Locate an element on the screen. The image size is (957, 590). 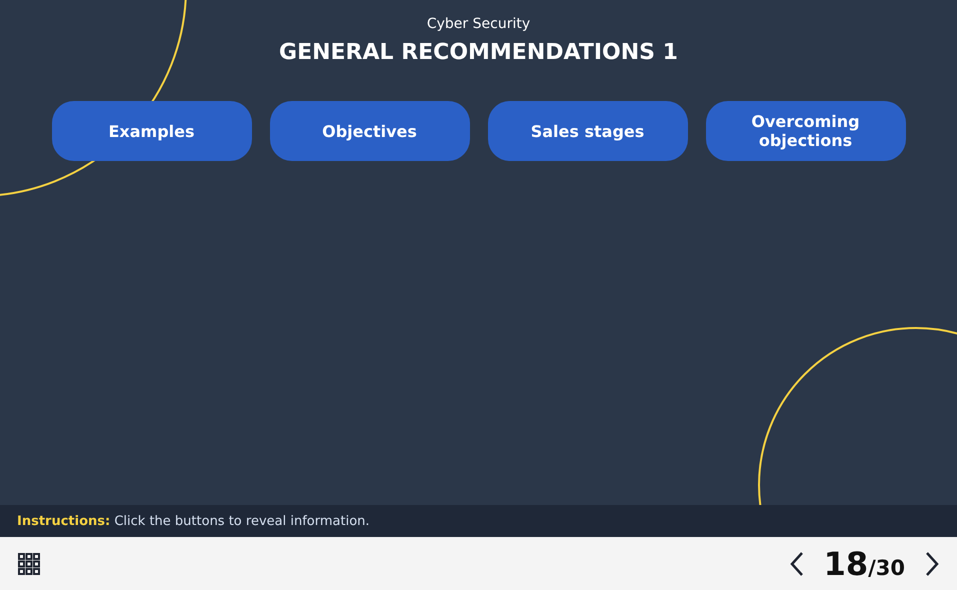
course-title: Cyber Security is located at coordinates (478, 24).